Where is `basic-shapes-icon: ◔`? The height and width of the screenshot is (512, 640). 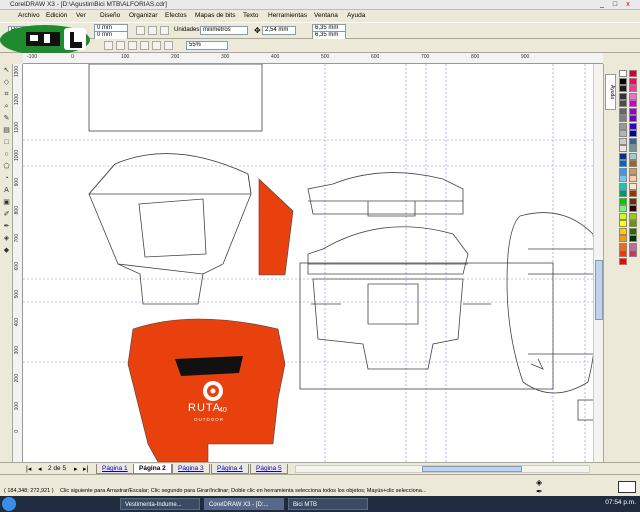
basic-shapes-icon: ◔ is located at coordinates (6, 178).